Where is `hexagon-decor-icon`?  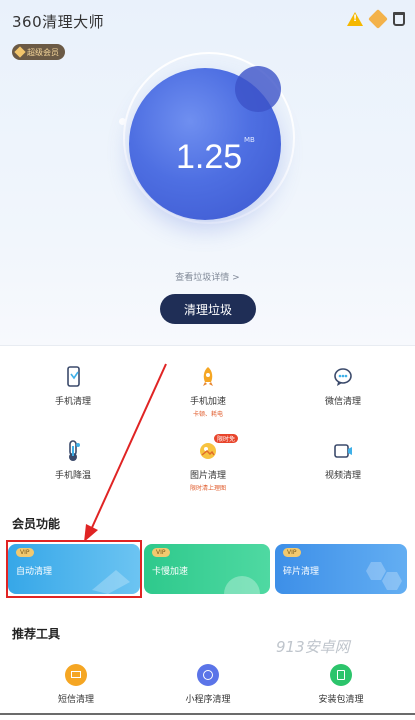 hexagon-decor-icon is located at coordinates (384, 576).